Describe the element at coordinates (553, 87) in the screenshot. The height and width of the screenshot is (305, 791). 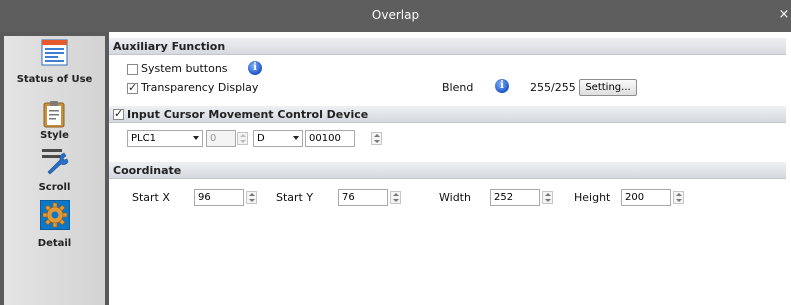
I see `blend-value: 255/255` at that location.